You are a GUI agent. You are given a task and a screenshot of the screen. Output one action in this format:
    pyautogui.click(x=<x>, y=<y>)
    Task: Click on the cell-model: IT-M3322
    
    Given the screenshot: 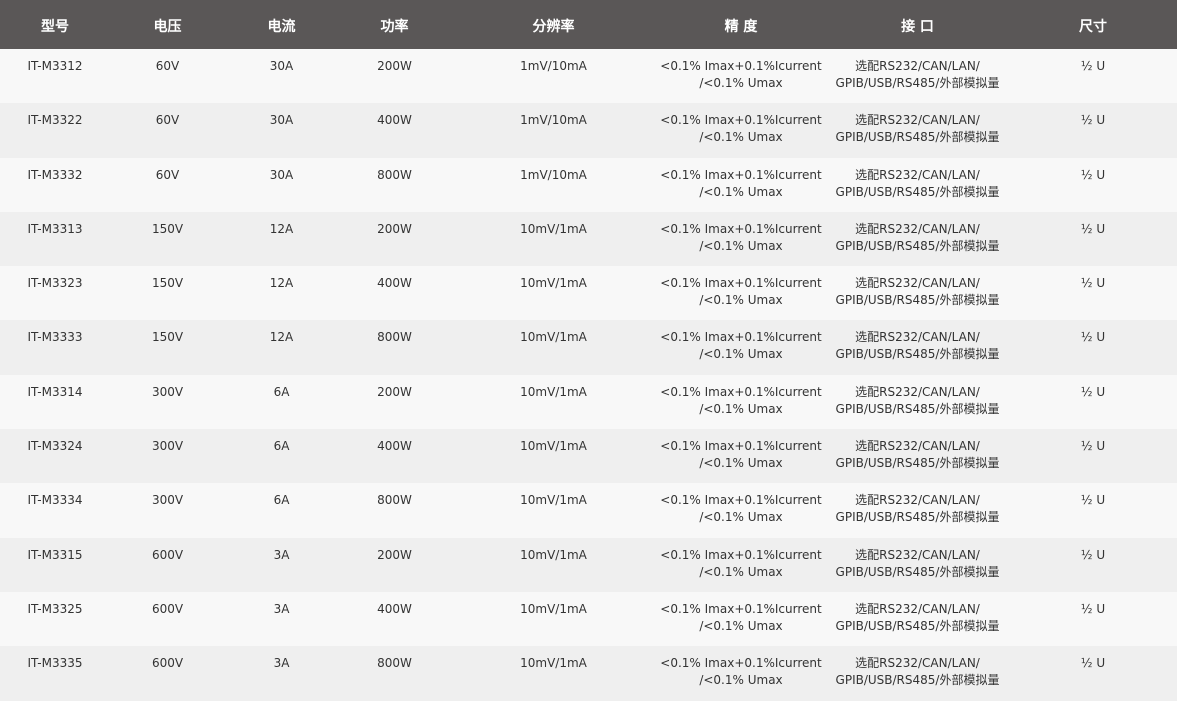 What is the action you would take?
    pyautogui.click(x=55, y=130)
    